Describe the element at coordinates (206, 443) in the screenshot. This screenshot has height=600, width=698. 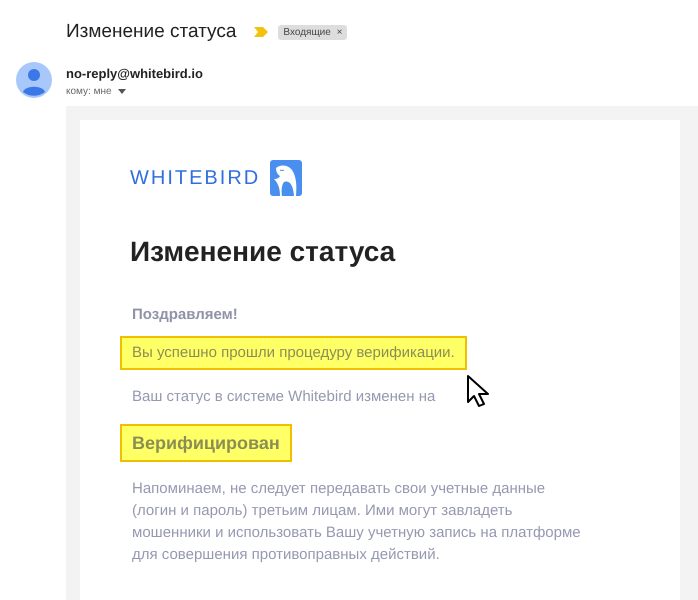
I see `email-paragraph: Верифицирован` at that location.